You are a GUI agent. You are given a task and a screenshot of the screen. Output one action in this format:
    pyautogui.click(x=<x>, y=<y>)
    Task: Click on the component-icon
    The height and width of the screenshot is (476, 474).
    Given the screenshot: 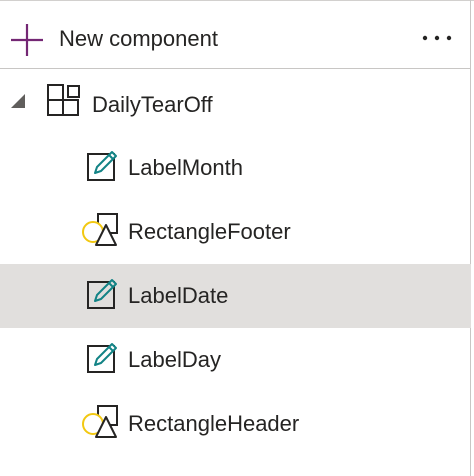 What is the action you would take?
    pyautogui.click(x=63, y=100)
    